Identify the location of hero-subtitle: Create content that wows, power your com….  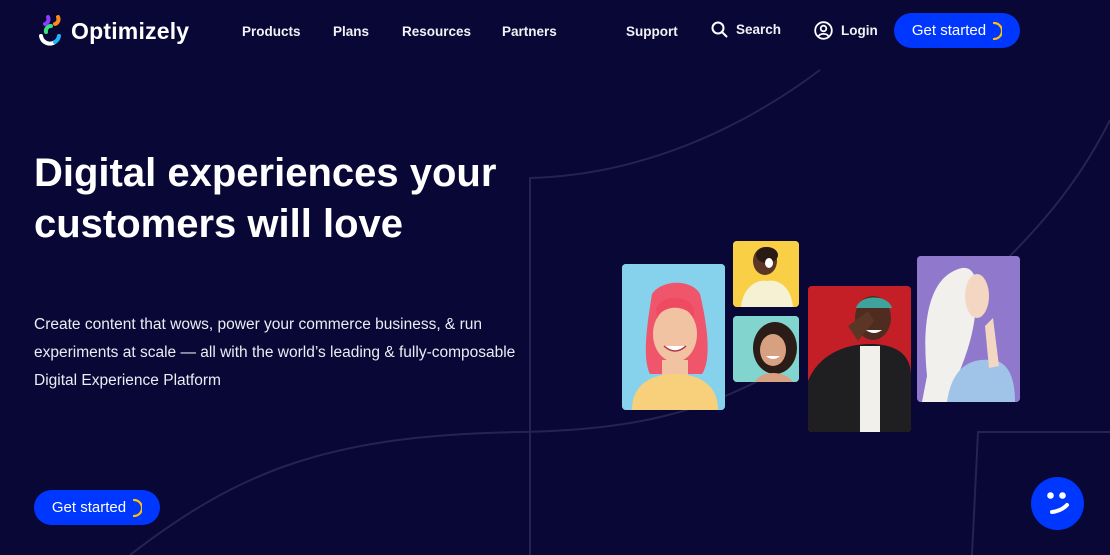
(275, 352).